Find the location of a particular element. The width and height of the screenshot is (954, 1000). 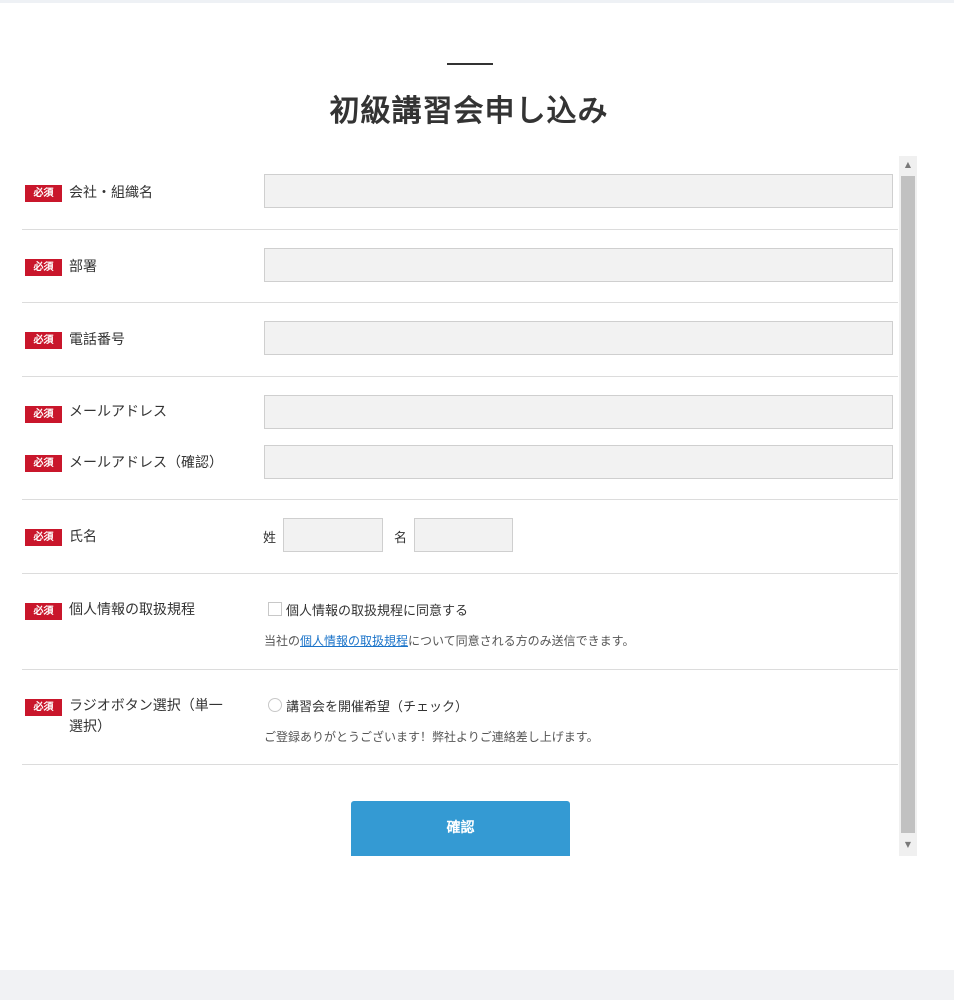

email-confirm-label: メールアドレス（確認） is located at coordinates (146, 463).